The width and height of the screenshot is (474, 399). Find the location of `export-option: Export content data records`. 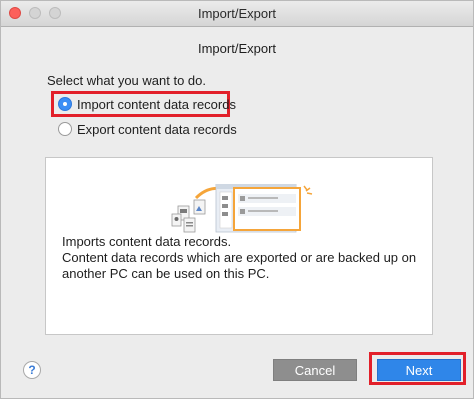

export-option: Export content data records is located at coordinates (147, 129).